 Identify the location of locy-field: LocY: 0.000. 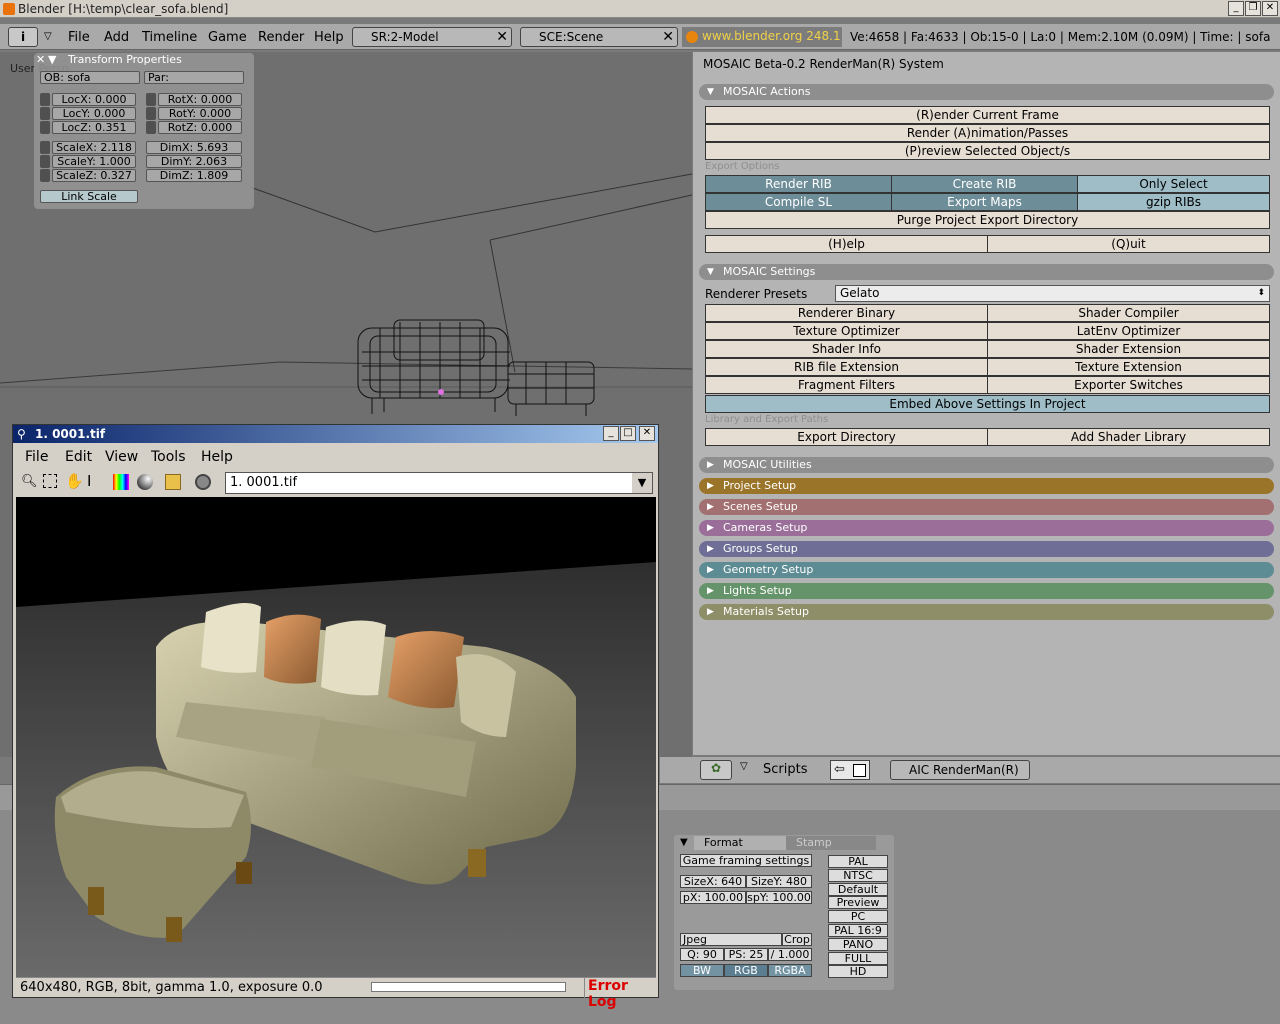
(94, 113).